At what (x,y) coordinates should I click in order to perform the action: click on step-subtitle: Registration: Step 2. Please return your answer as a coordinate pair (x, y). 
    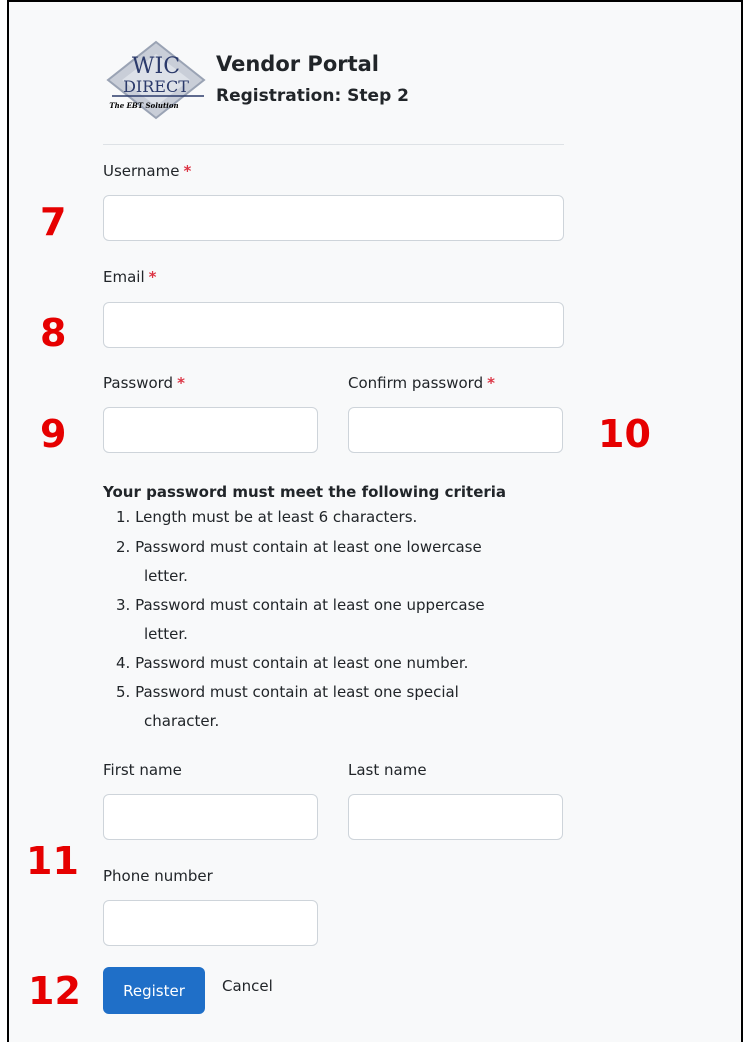
    Looking at the image, I should click on (312, 96).